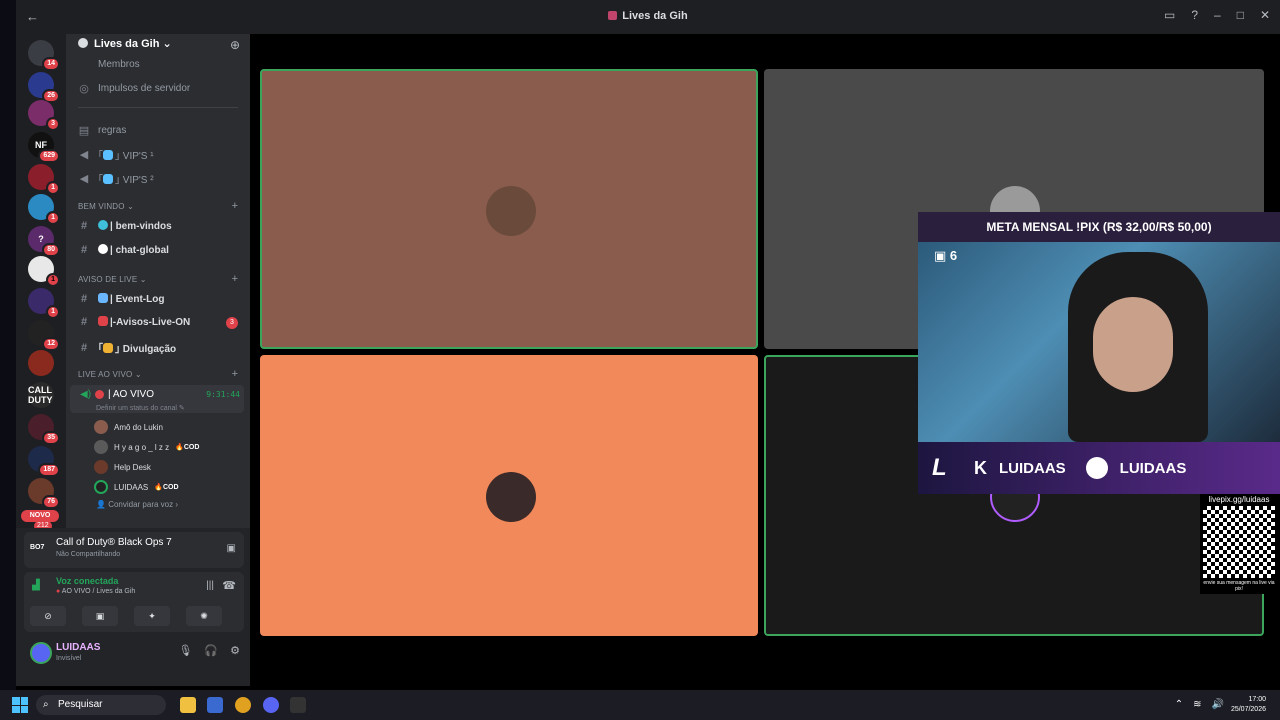 The width and height of the screenshot is (1280, 720). I want to click on boost-icon: ◎, so click(84, 89).